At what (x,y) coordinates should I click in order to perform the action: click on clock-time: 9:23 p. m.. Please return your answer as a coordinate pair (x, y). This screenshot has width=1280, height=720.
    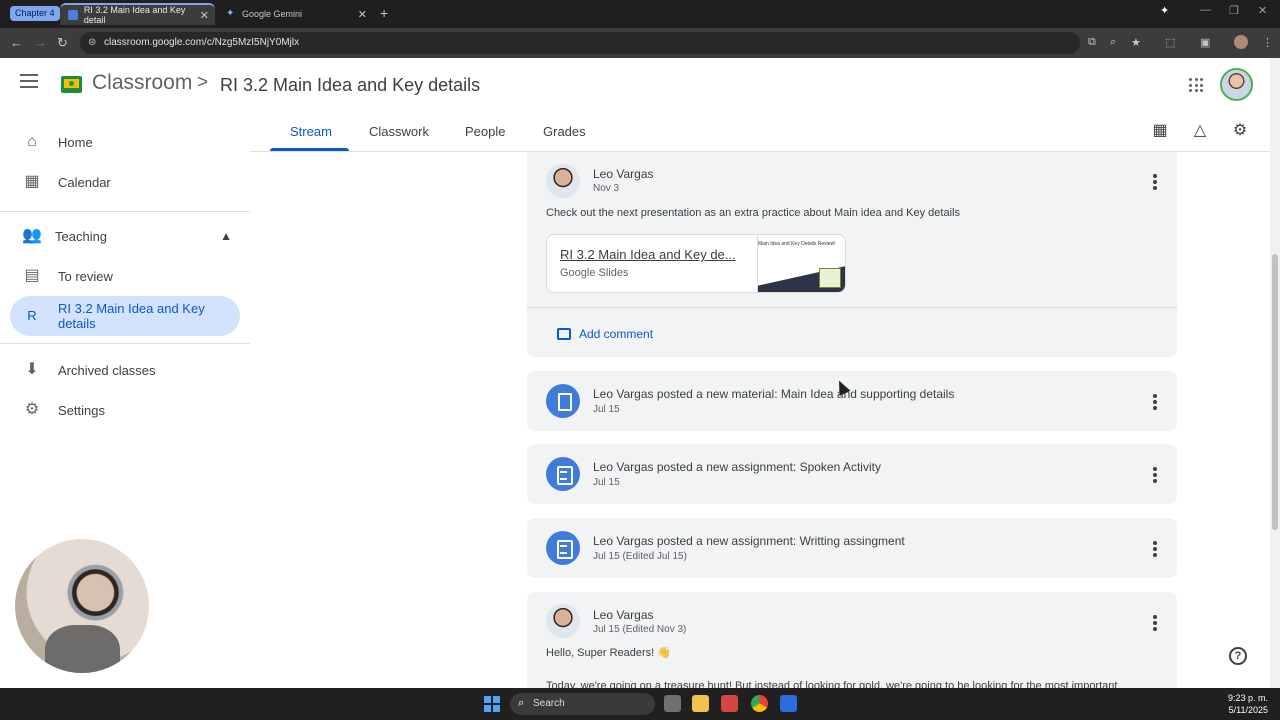
    Looking at the image, I should click on (1247, 698).